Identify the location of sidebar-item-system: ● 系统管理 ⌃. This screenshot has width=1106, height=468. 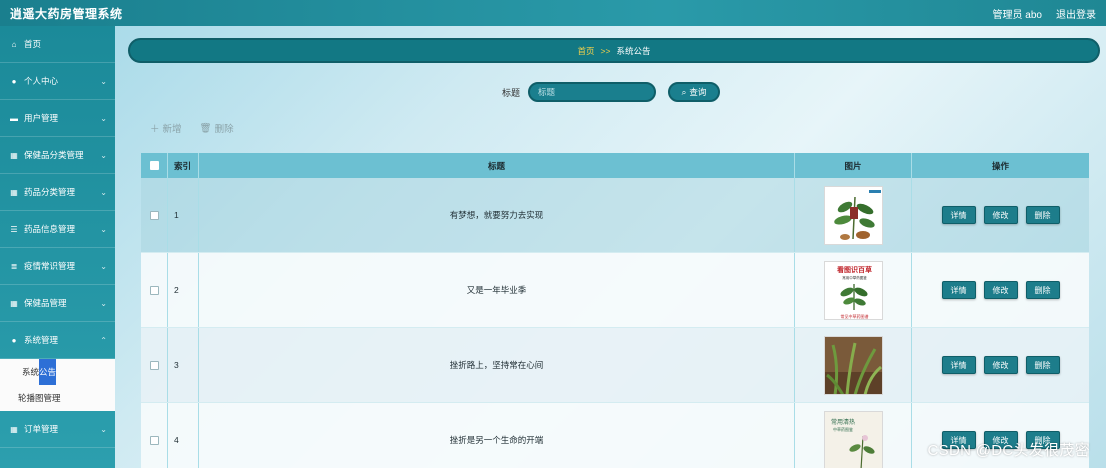
(57, 340).